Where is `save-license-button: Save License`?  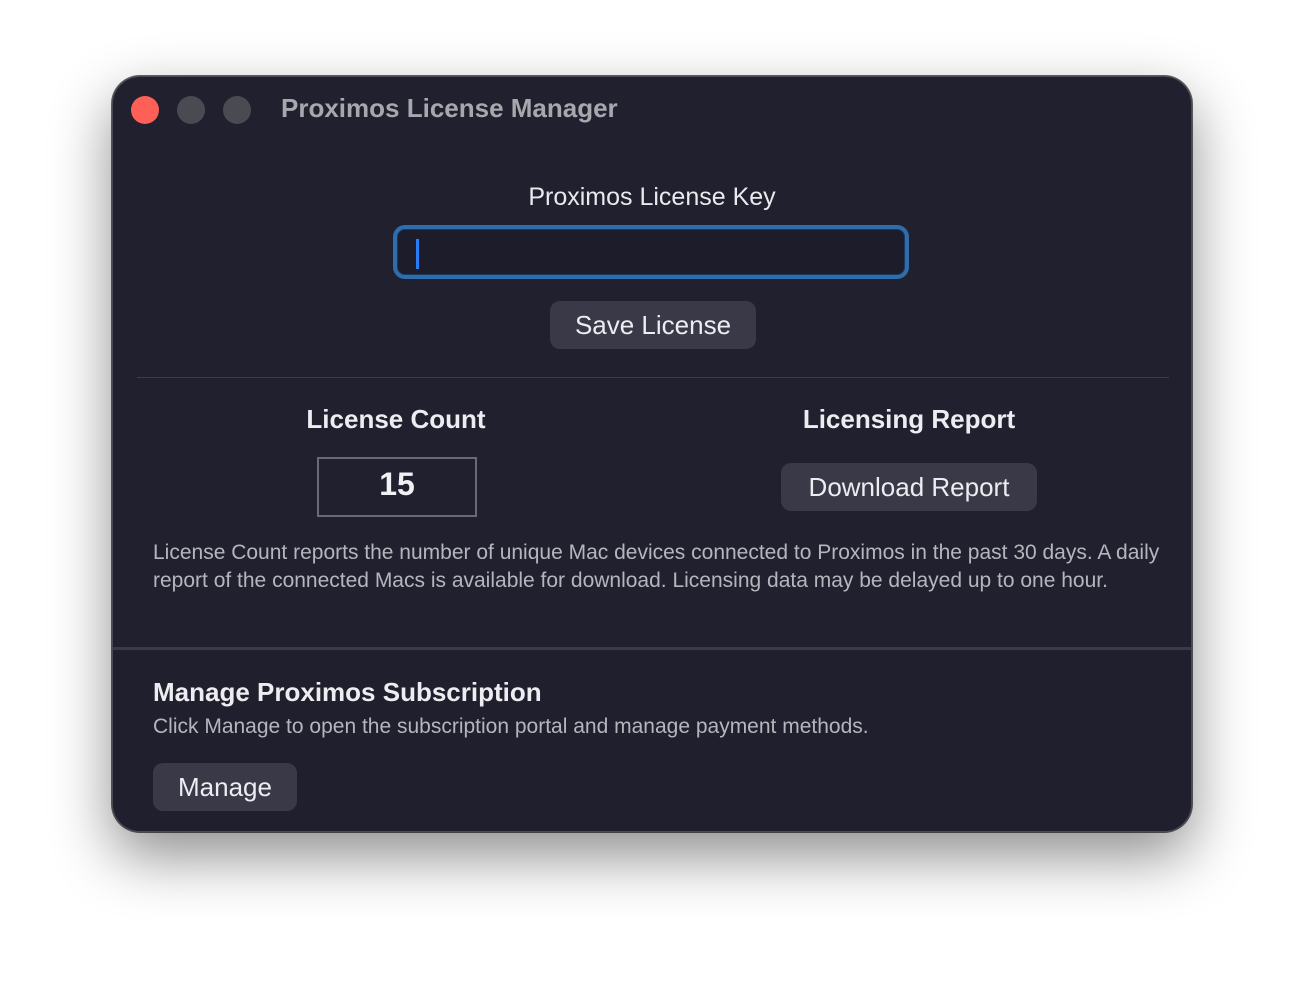 save-license-button: Save License is located at coordinates (653, 325).